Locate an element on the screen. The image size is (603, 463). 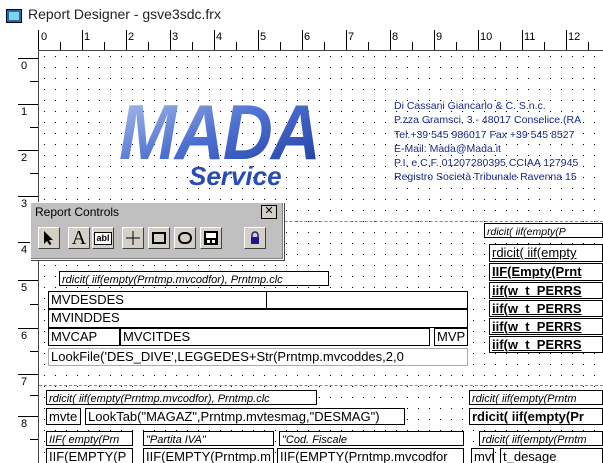
report-designer-icon is located at coordinates (14, 16).